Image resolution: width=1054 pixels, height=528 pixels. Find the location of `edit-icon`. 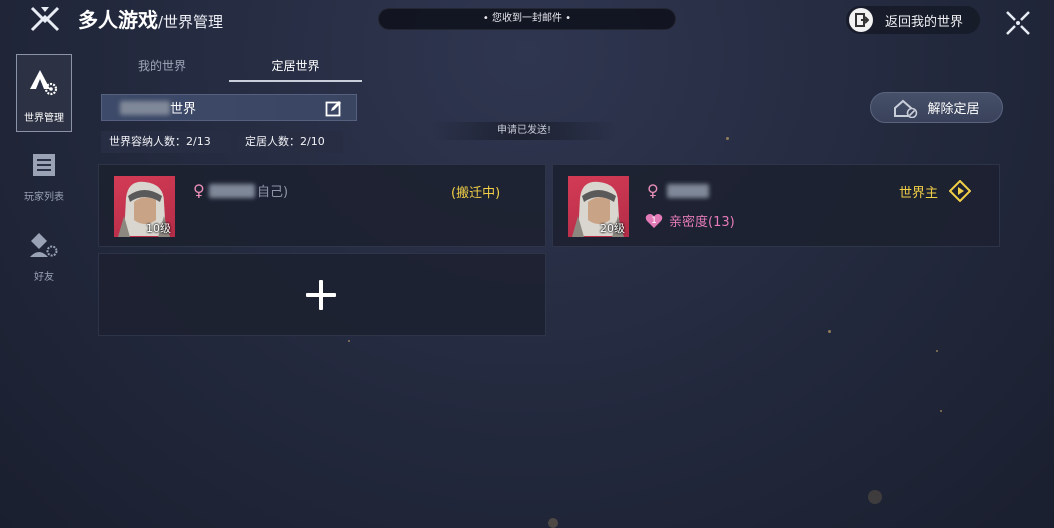

edit-icon is located at coordinates (333, 108).